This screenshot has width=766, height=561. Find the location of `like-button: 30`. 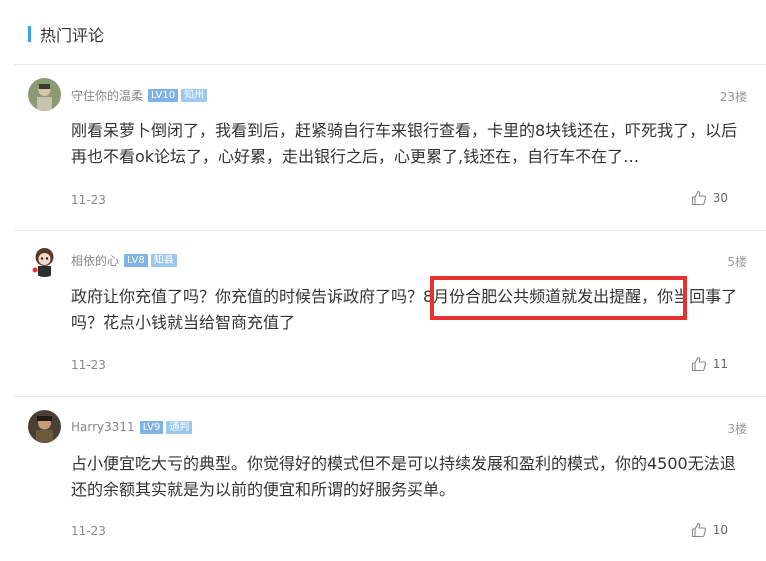

like-button: 30 is located at coordinates (709, 198).